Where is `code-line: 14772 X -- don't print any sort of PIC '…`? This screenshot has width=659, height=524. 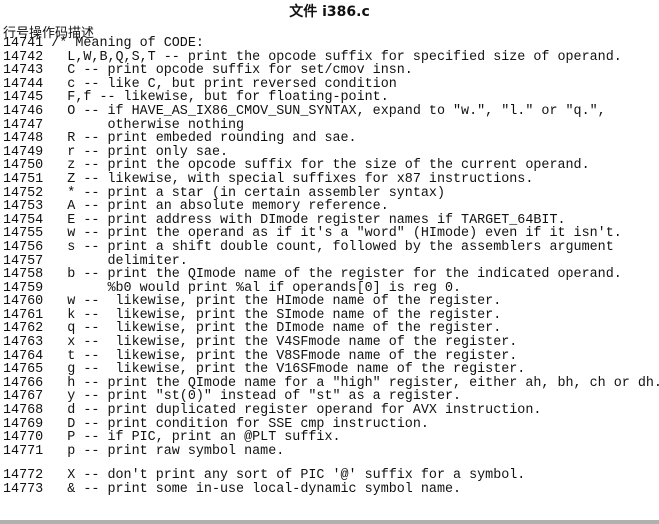
code-line: 14772 X -- don't print any sort of PIC '… is located at coordinates (331, 476).